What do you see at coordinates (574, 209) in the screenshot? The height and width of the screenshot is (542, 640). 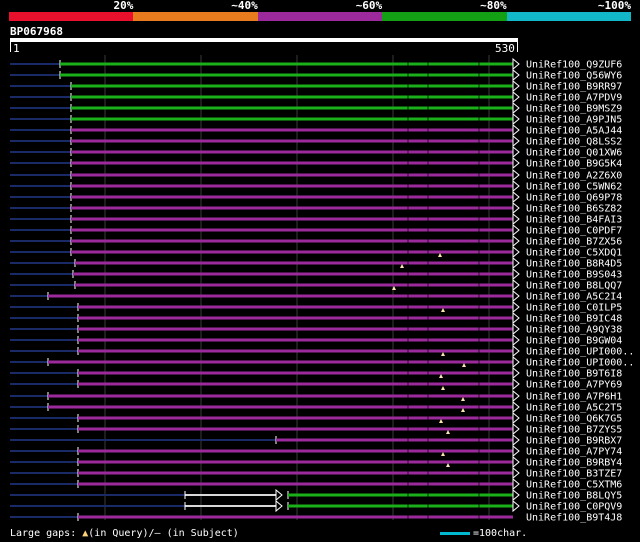 I see `hit-label: UniRef100_B6SZ82` at bounding box center [574, 209].